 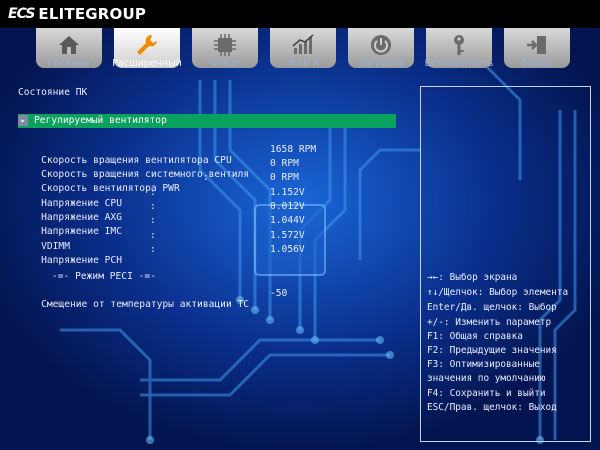 What do you see at coordinates (303, 63) in the screenshot?
I see `tab-label: M.I.B X` at bounding box center [303, 63].